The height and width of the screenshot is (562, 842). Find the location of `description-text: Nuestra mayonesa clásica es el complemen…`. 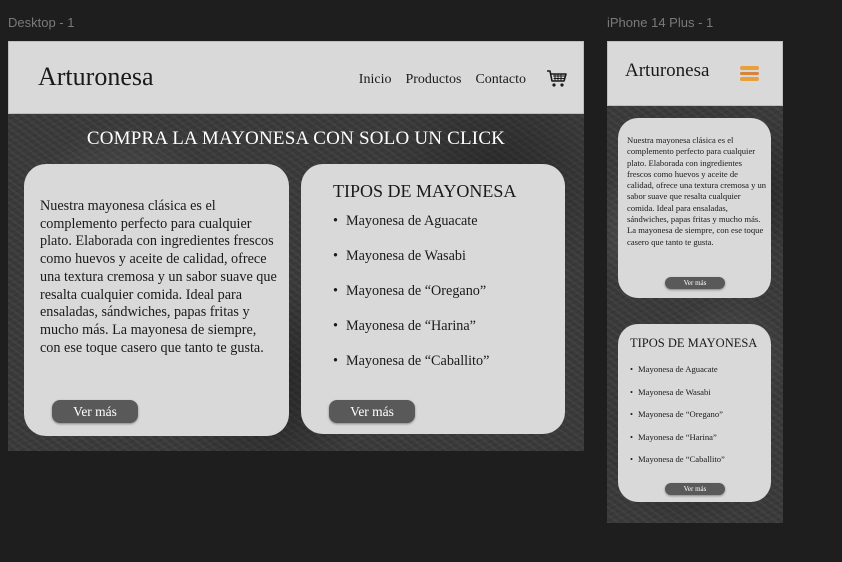

description-text: Nuestra mayonesa clásica es el complemen… is located at coordinates (158, 277).